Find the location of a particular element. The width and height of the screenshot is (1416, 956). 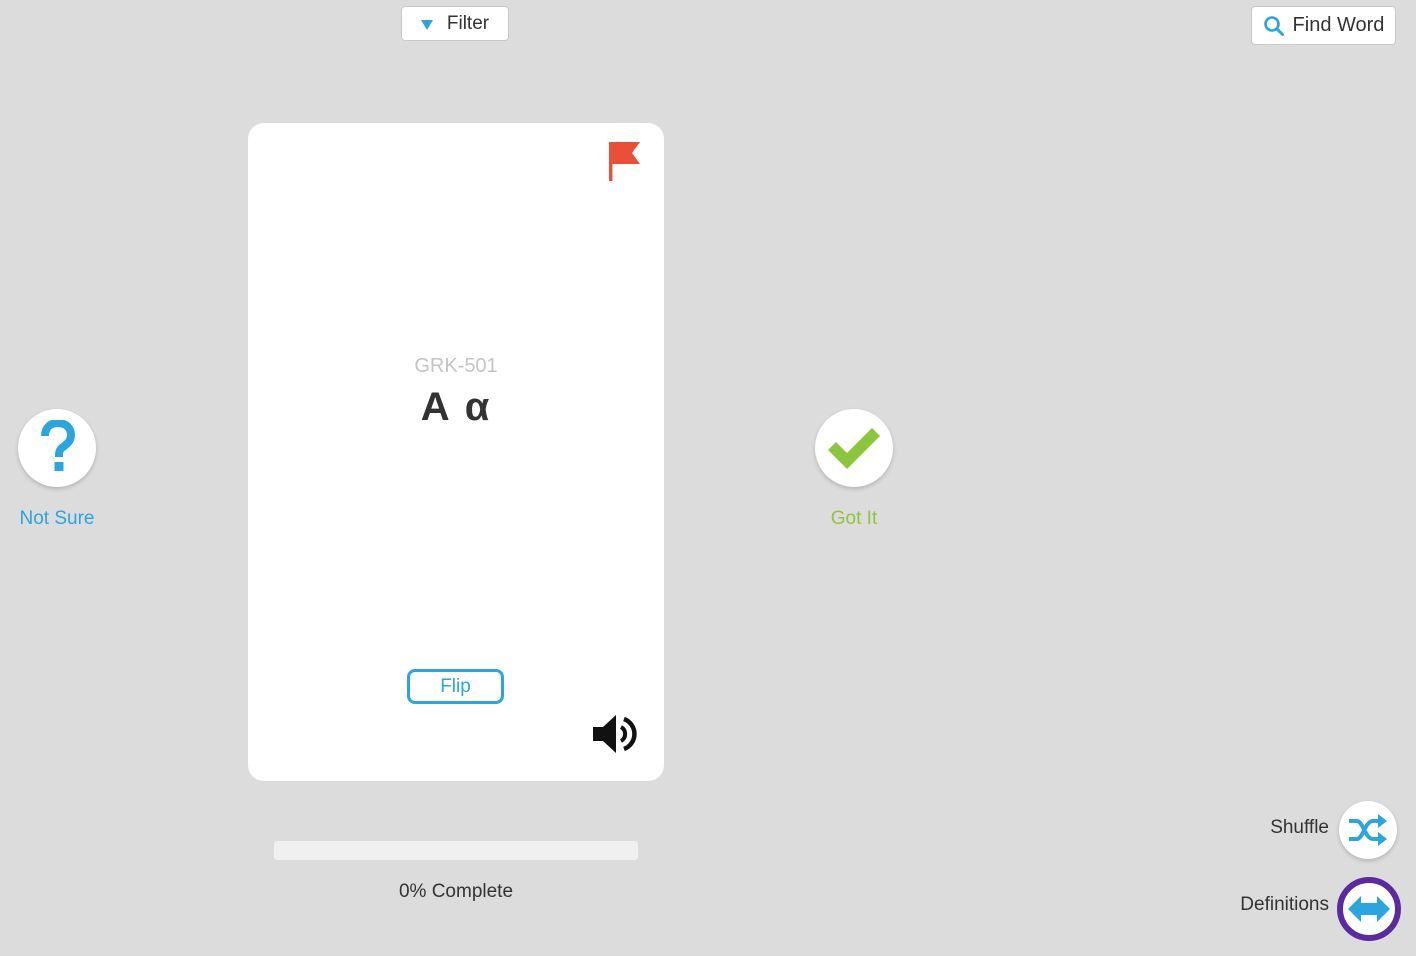

check-icon is located at coordinates (854, 448).